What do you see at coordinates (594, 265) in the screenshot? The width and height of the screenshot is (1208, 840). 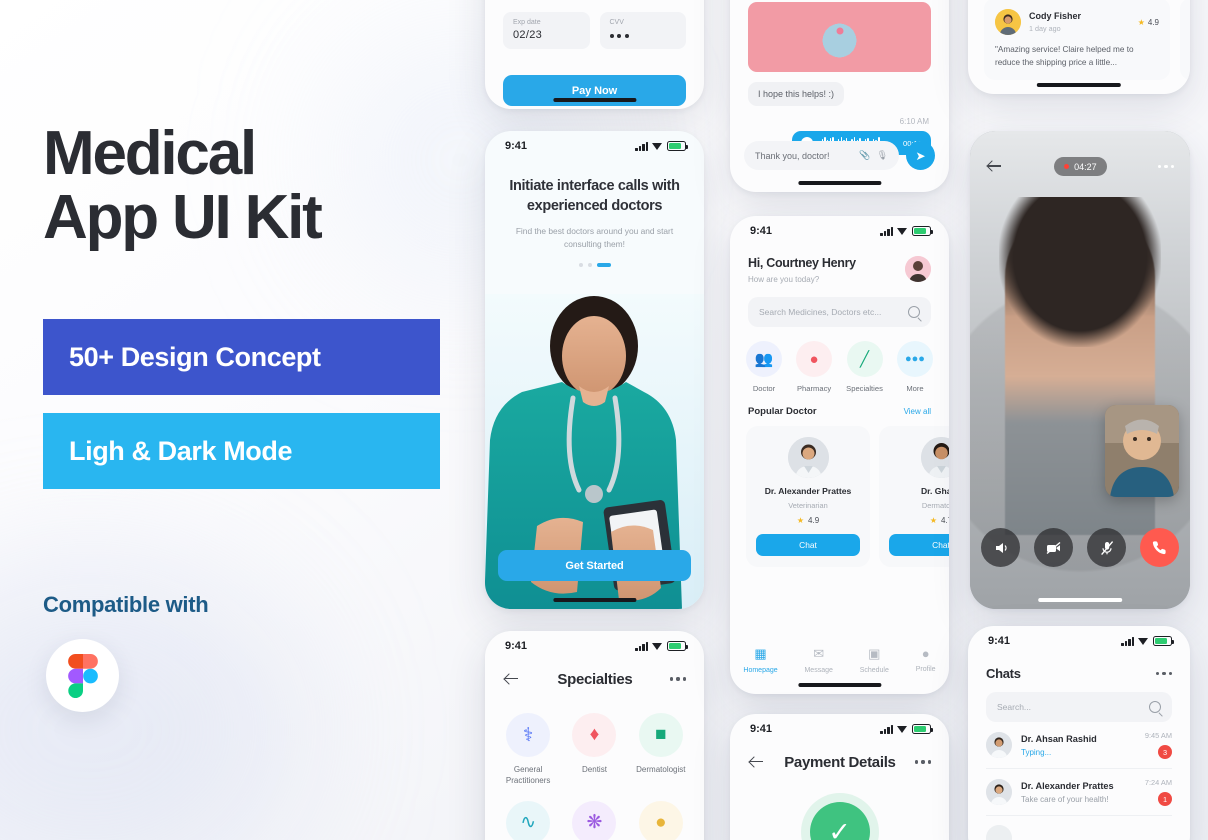 I see `page-indicator` at bounding box center [594, 265].